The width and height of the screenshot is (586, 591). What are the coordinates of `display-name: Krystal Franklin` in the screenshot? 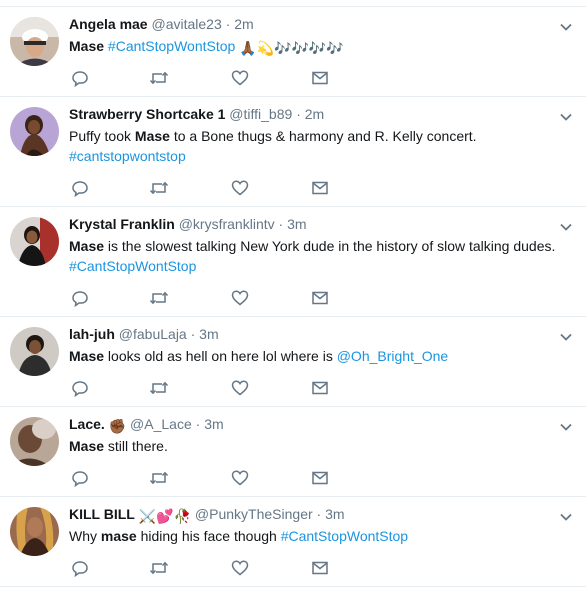 It's located at (122, 224).